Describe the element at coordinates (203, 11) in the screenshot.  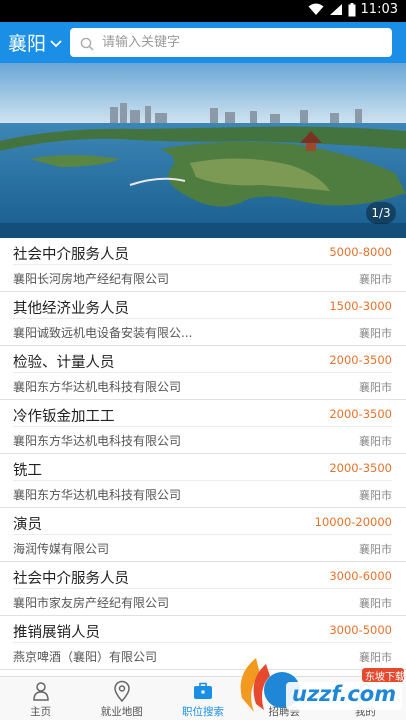
I see `status-bar: 11:03` at that location.